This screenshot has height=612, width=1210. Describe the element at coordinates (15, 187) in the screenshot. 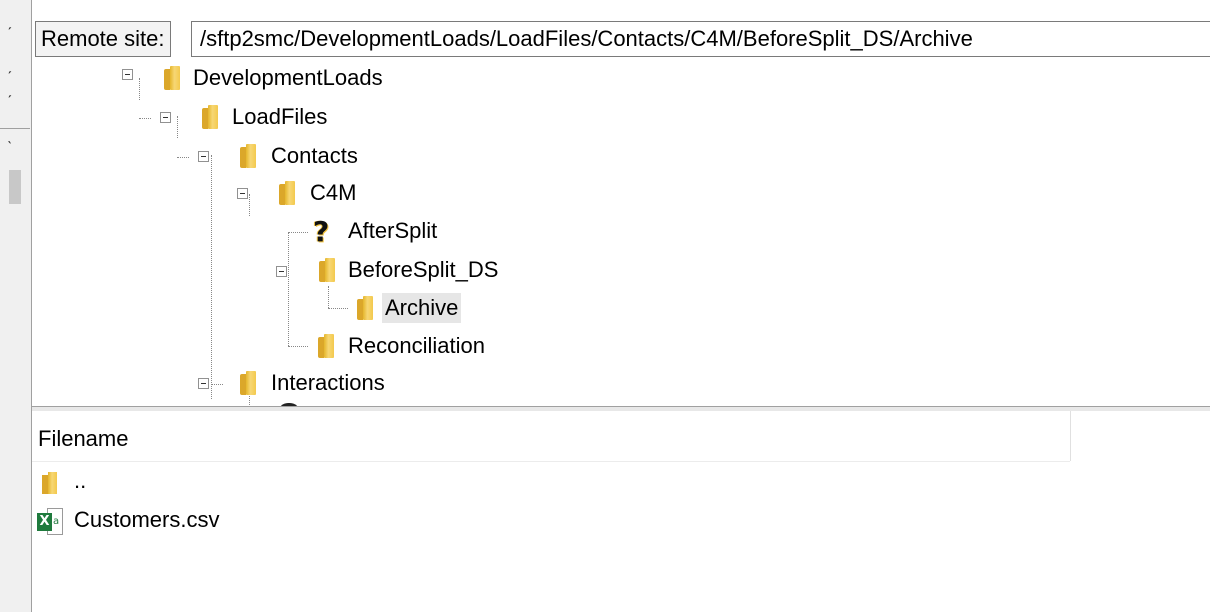

I see `left-pane-scrollbar` at that location.